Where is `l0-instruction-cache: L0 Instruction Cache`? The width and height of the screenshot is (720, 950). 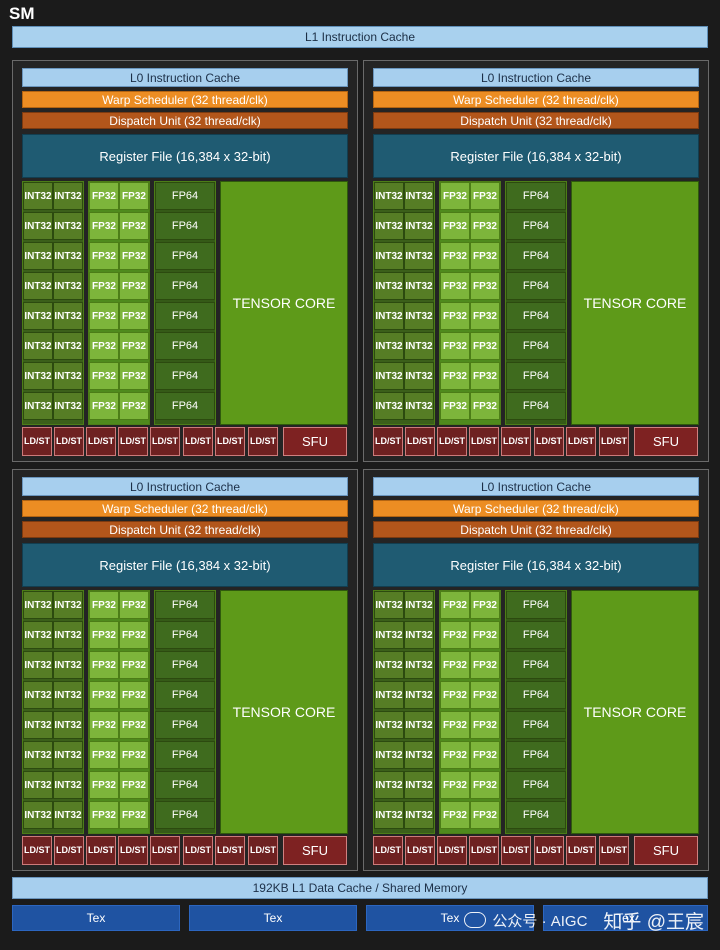
l0-instruction-cache: L0 Instruction Cache is located at coordinates (536, 77).